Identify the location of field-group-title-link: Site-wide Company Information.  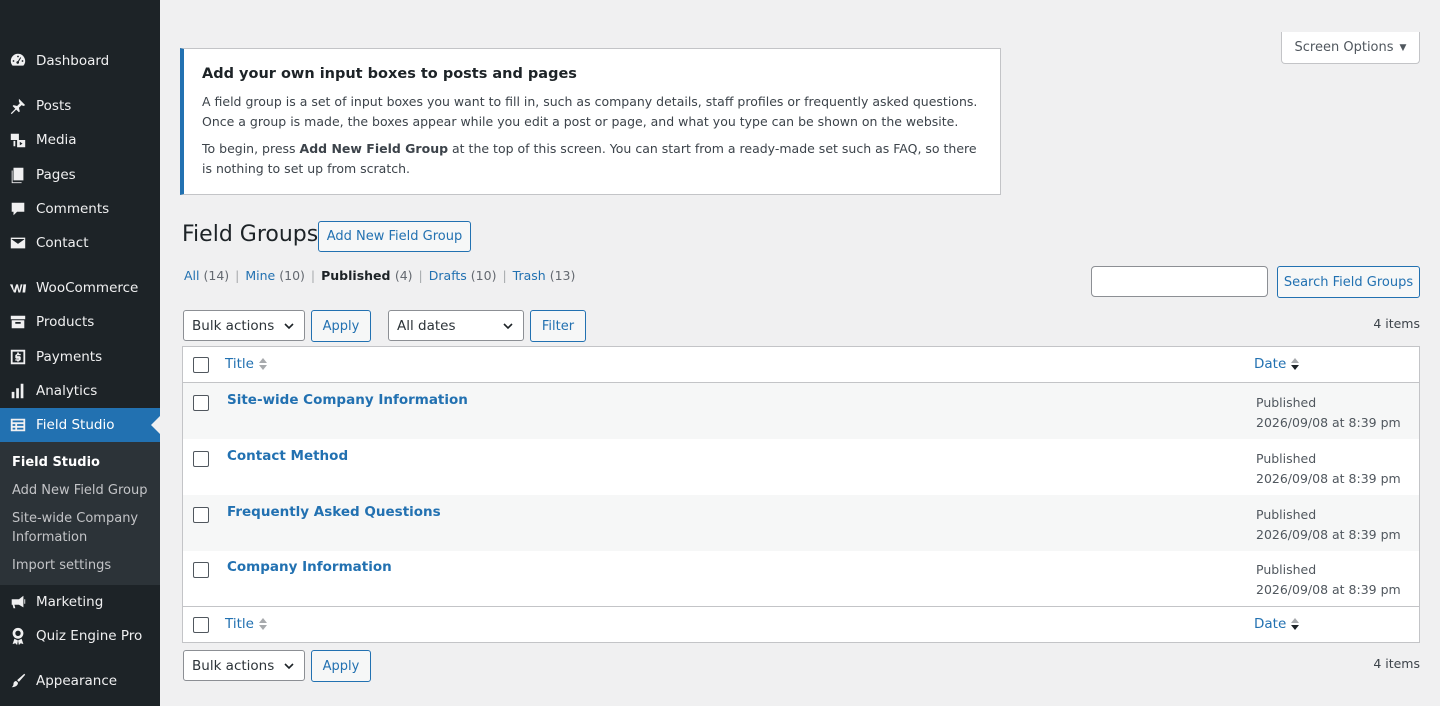
(347, 400).